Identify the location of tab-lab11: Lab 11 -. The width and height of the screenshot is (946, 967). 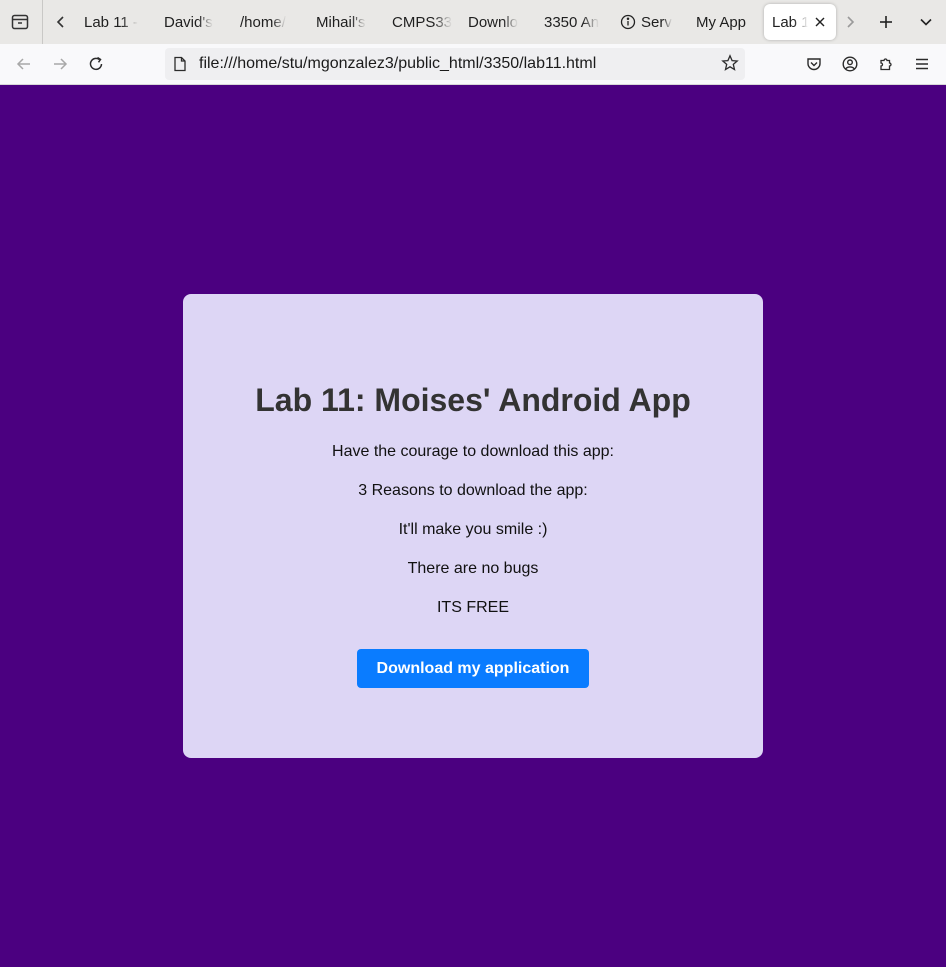
(116, 22).